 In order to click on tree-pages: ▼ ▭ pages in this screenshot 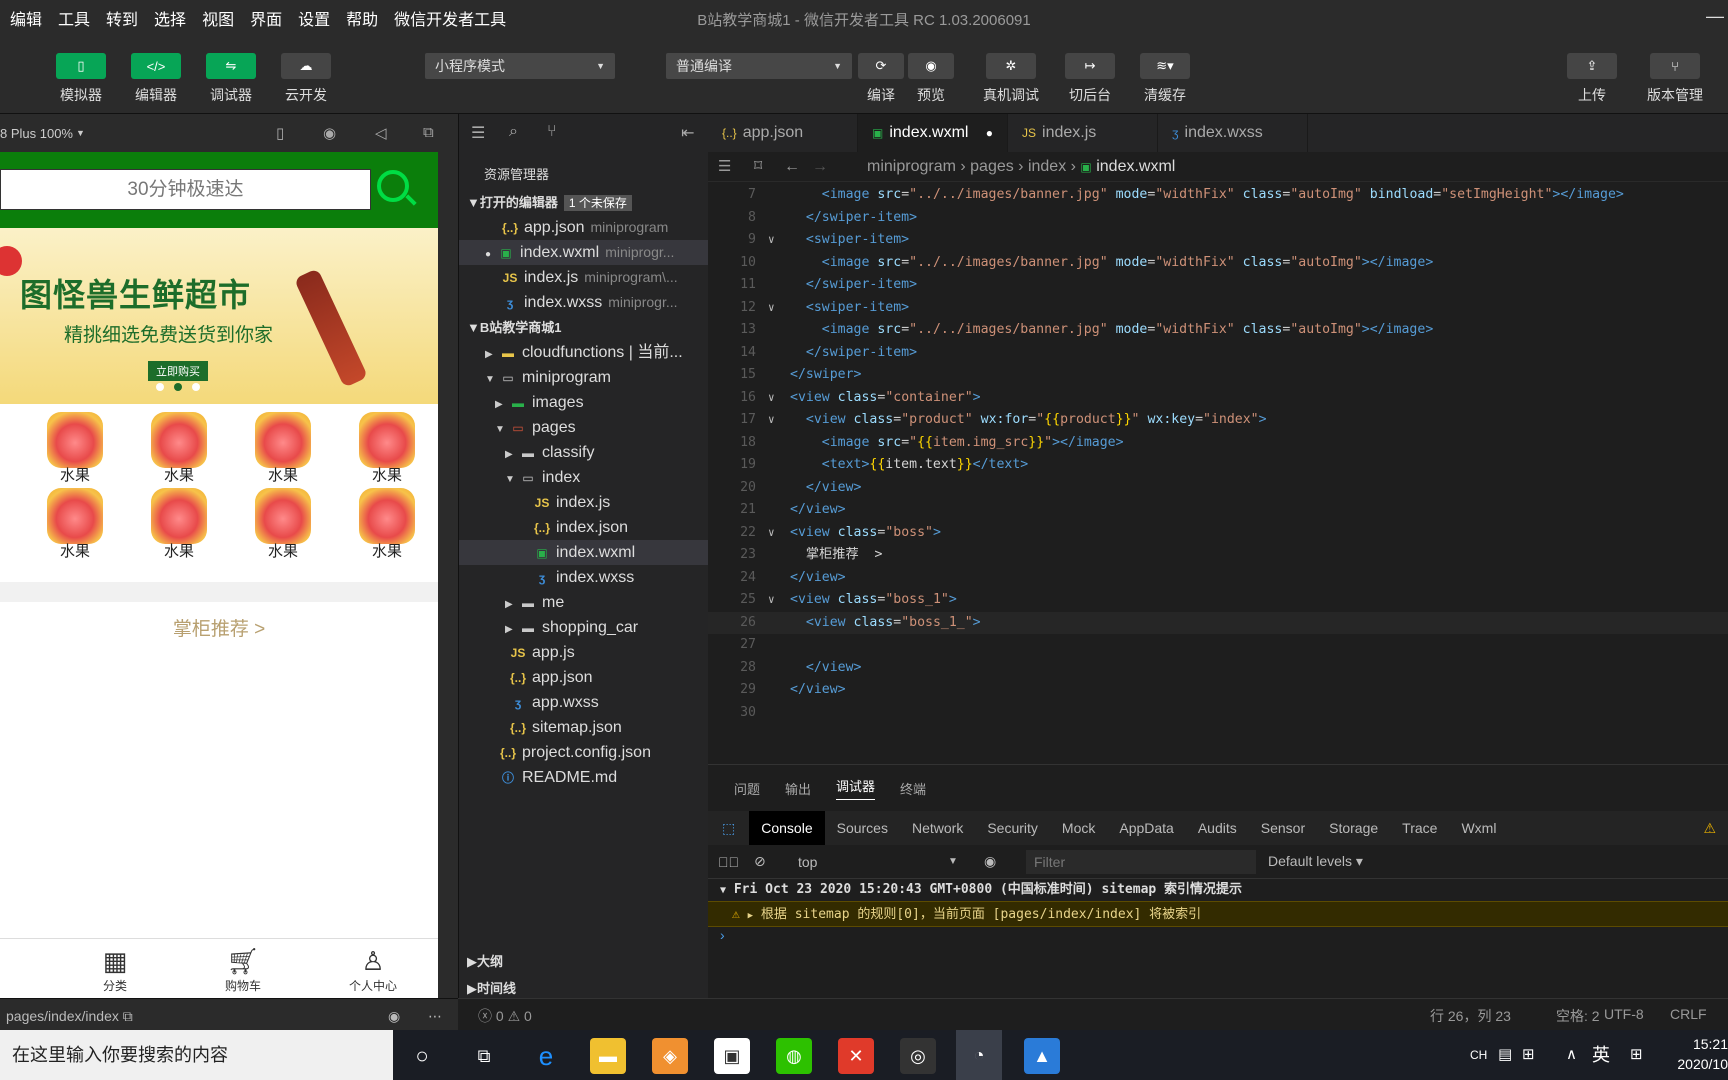, I will do `click(583, 427)`.